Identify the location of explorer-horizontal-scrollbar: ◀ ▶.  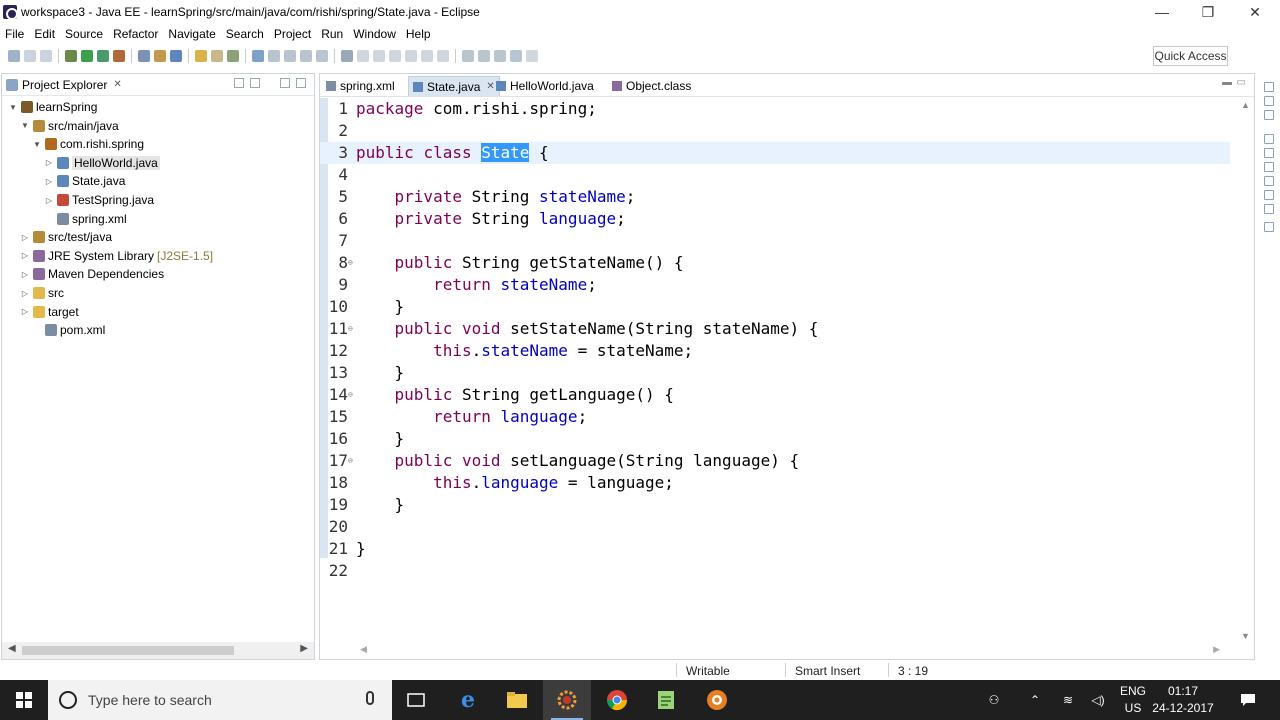
(158, 650).